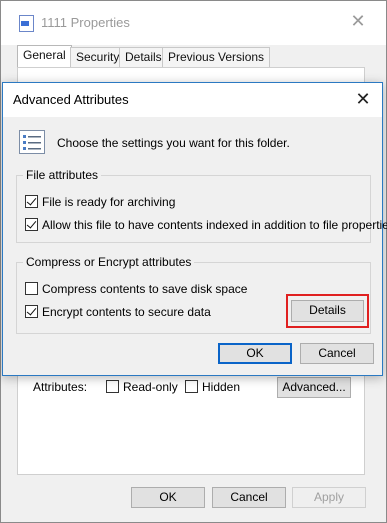  What do you see at coordinates (60, 387) in the screenshot?
I see `attributes-label: Attributes:` at bounding box center [60, 387].